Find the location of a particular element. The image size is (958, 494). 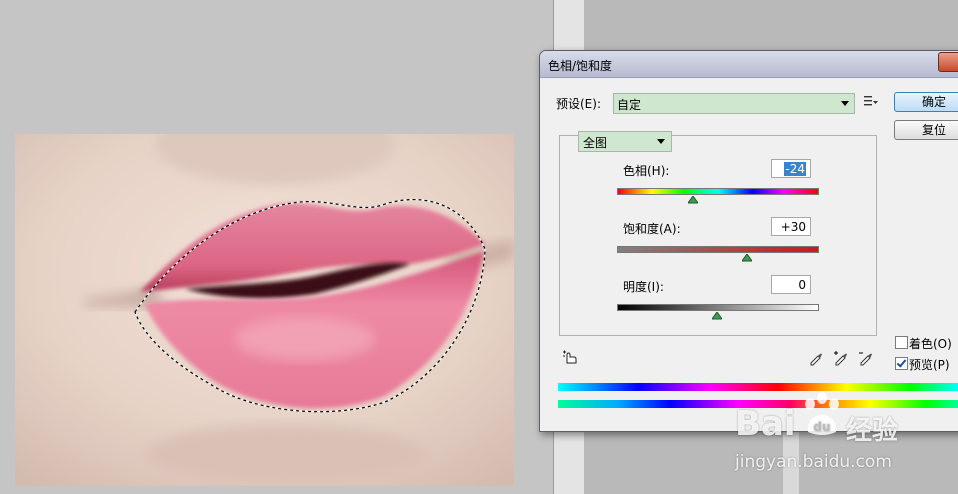

eyedropper-subtract-icon is located at coordinates (866, 358).